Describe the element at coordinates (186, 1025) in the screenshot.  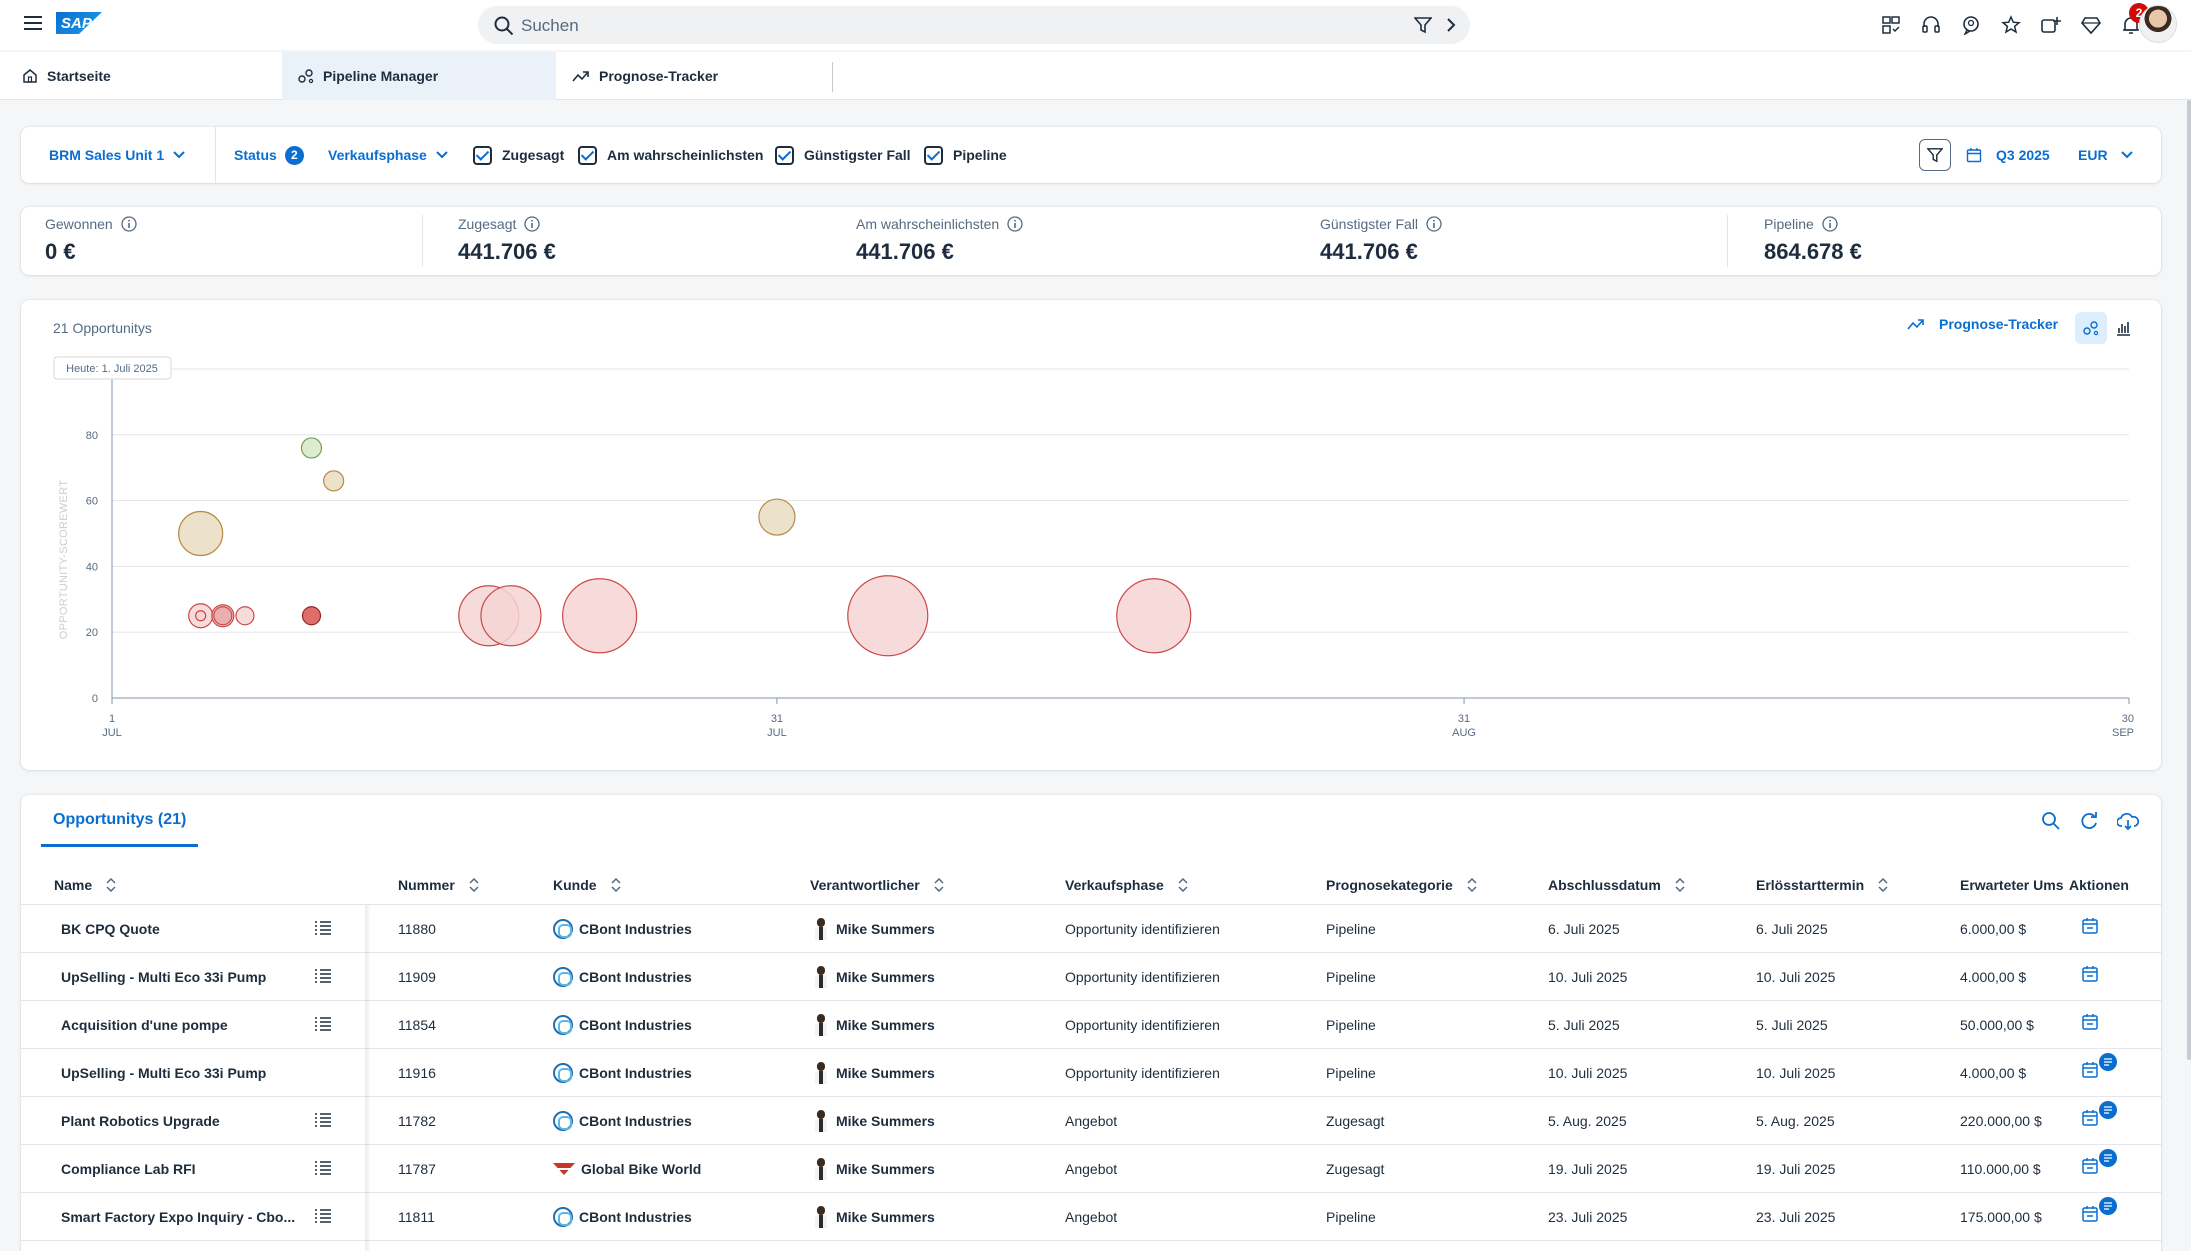
I see `opportunity-name: Acquisition d'une pompe` at that location.